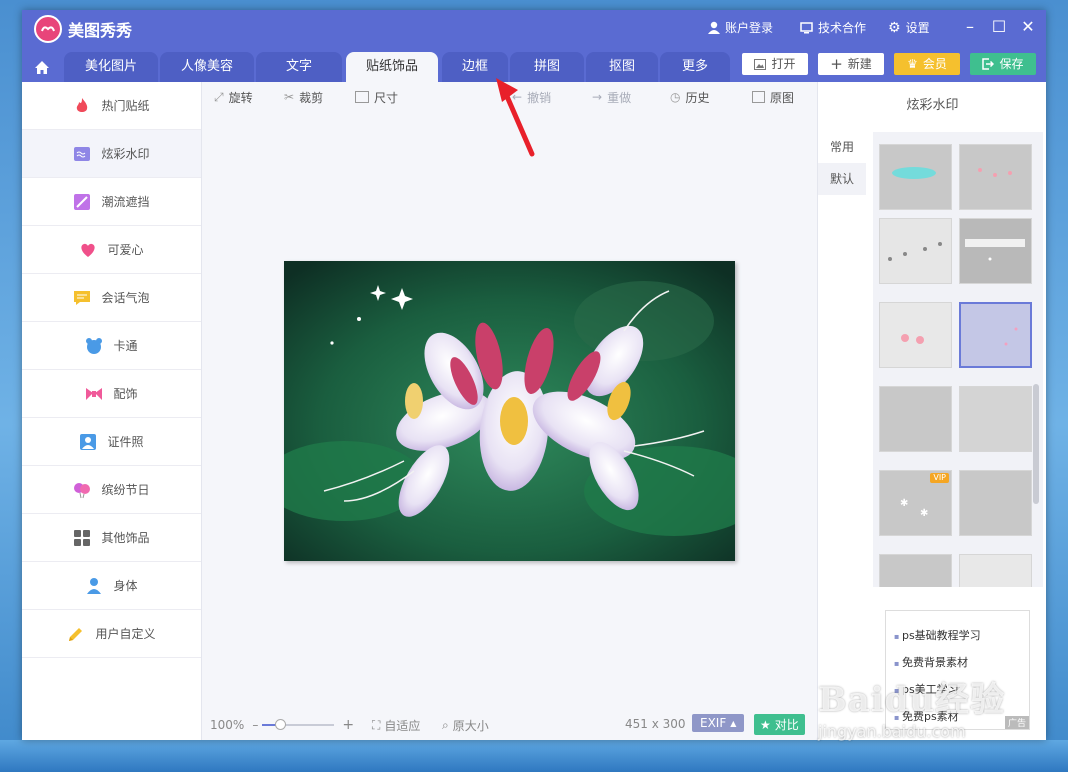  Describe the element at coordinates (833, 27) in the screenshot. I see `cooperation-link: 技术合作` at that location.